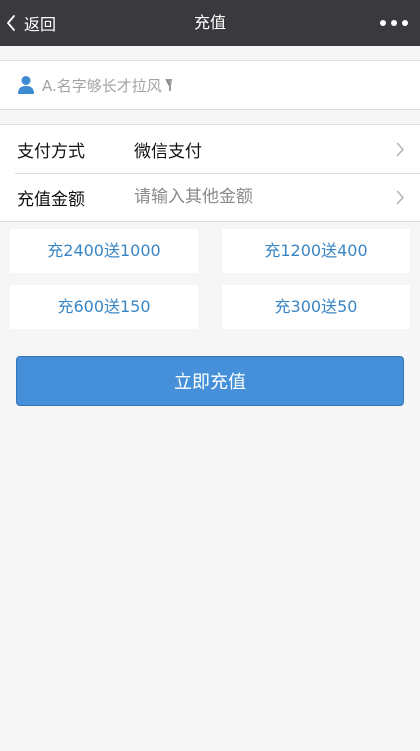 The height and width of the screenshot is (751, 420). What do you see at coordinates (104, 307) in the screenshot?
I see `amount-option: 充600送150` at bounding box center [104, 307].